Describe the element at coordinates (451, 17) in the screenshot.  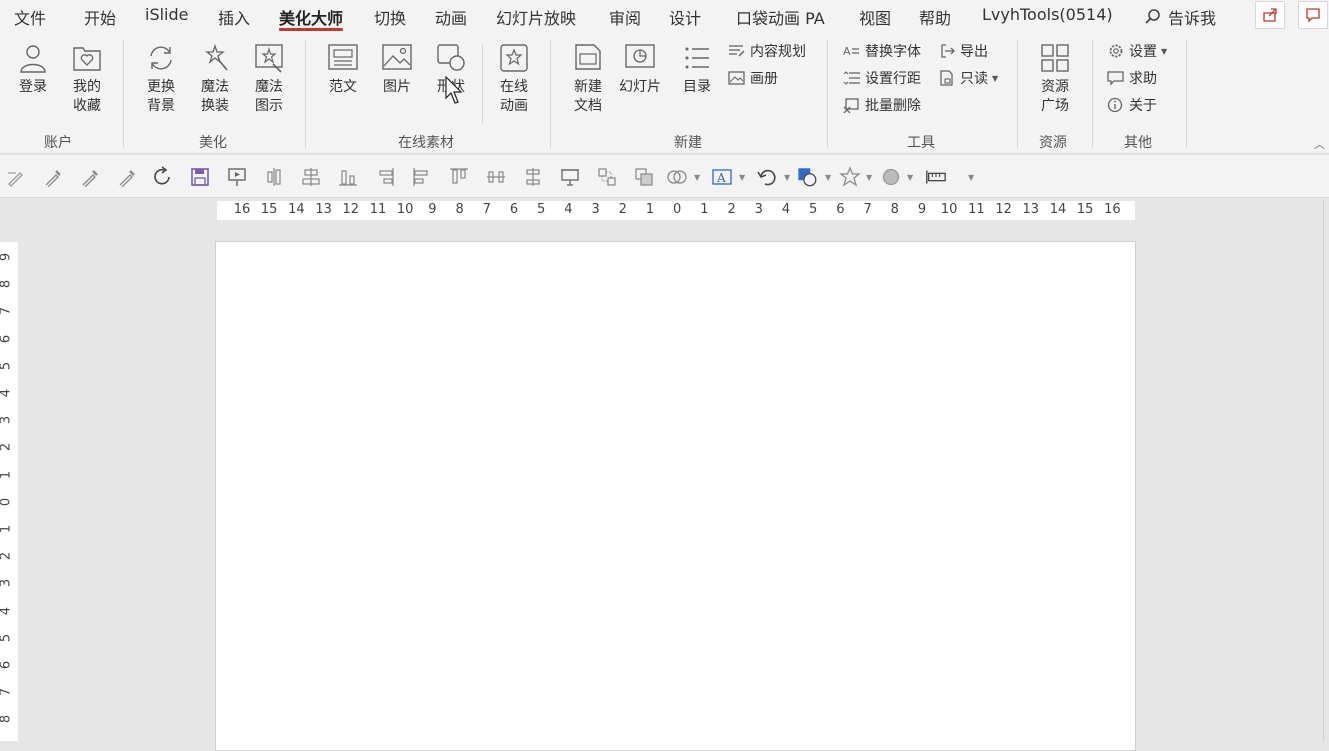
I see `tab-animations: 动画` at that location.